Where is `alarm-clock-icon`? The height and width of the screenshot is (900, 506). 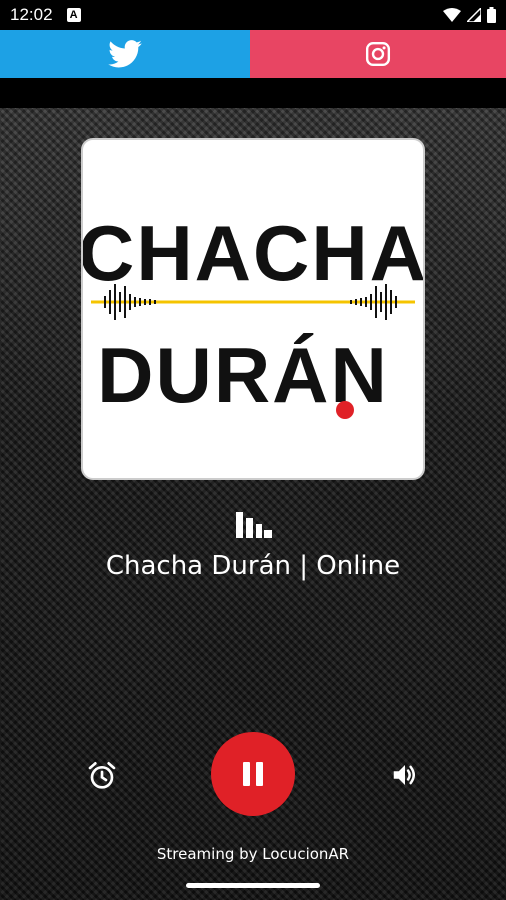
alarm-clock-icon is located at coordinates (102, 775).